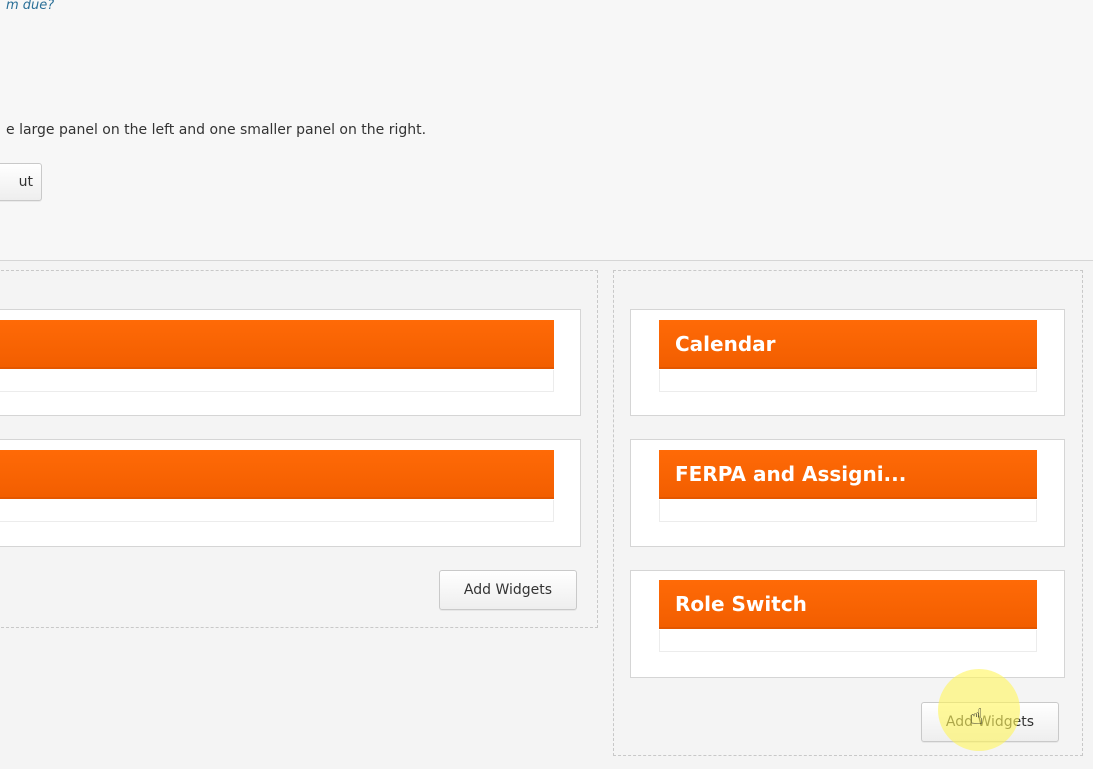 Image resolution: width=1093 pixels, height=769 pixels. Describe the element at coordinates (977, 717) in the screenshot. I see `hand-pointer-icon: ☝` at that location.